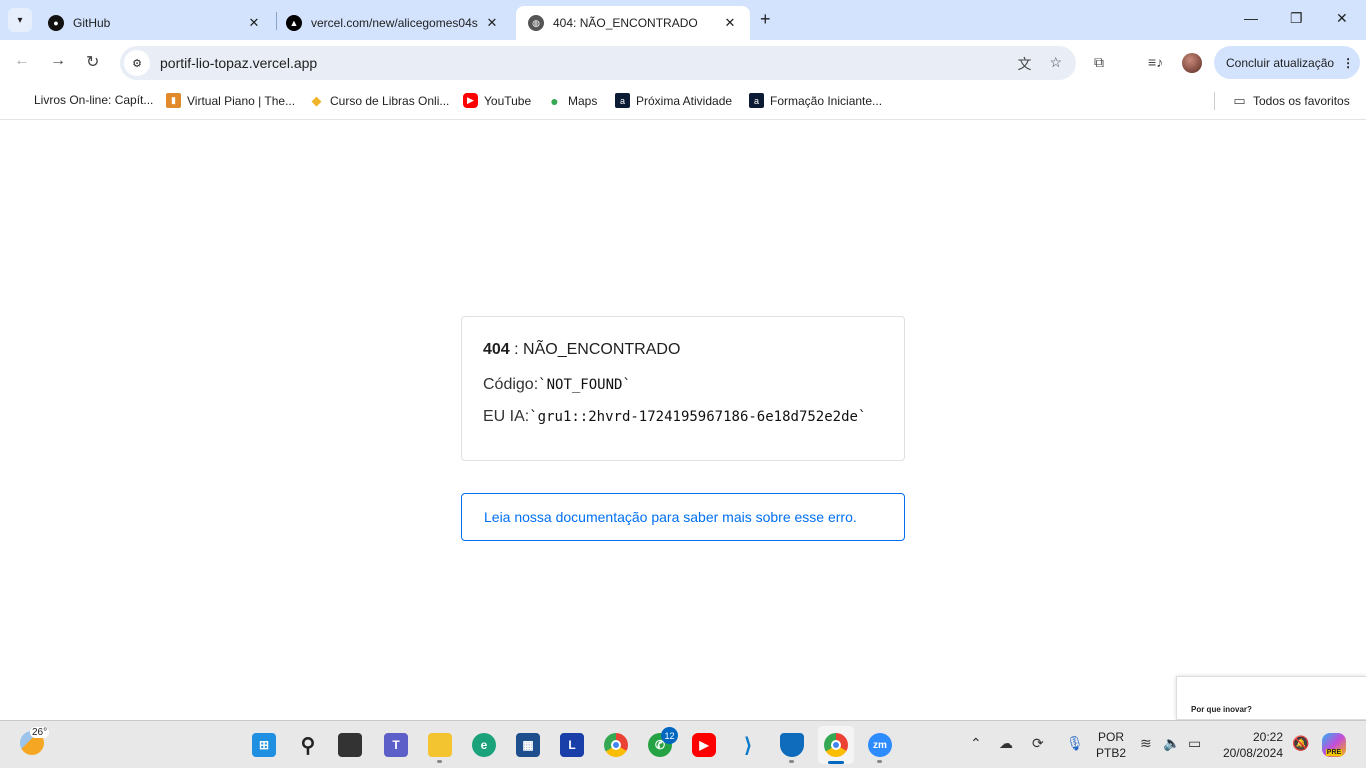 This screenshot has width=1366, height=768. Describe the element at coordinates (396, 745) in the screenshot. I see `teams-icon: T` at that location.